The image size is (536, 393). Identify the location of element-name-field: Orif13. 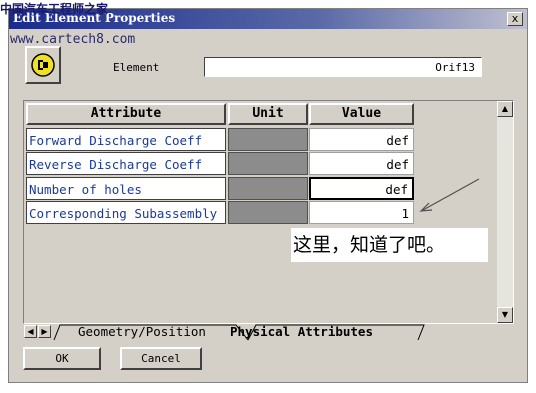
(343, 67).